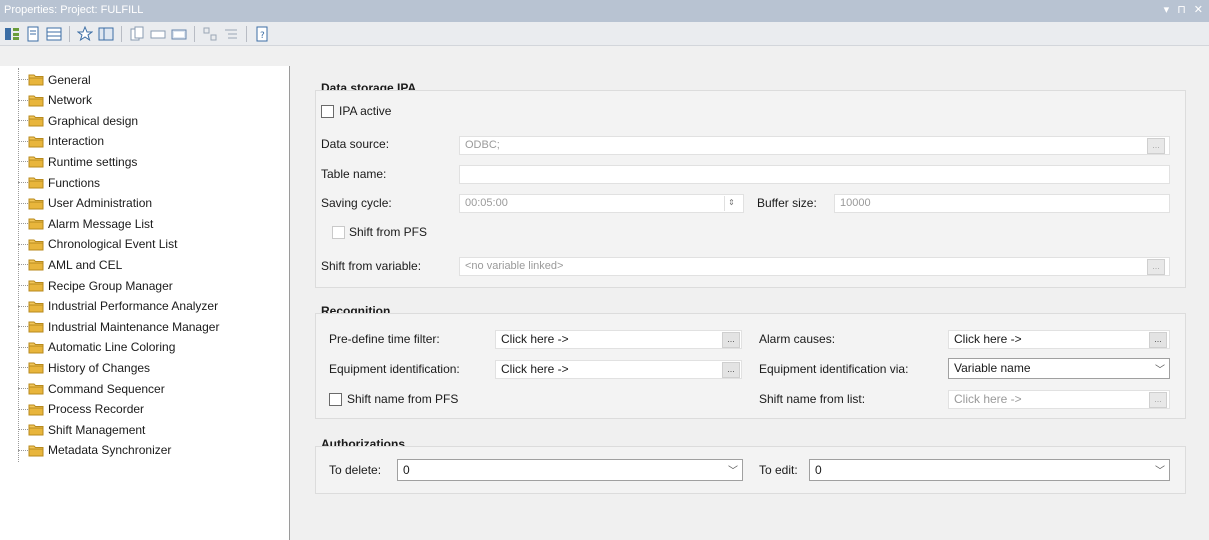 This screenshot has width=1209, height=540. What do you see at coordinates (113, 244) in the screenshot?
I see `tree-item-label: Chronological Event List` at bounding box center [113, 244].